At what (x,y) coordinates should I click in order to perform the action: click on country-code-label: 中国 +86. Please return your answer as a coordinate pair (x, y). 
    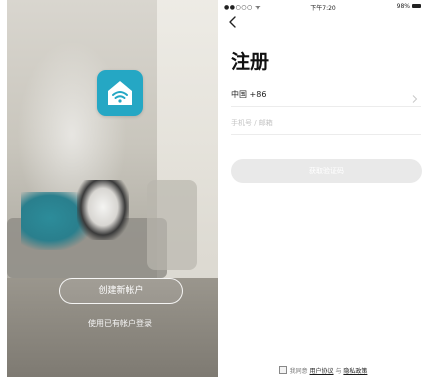
    Looking at the image, I should click on (249, 94).